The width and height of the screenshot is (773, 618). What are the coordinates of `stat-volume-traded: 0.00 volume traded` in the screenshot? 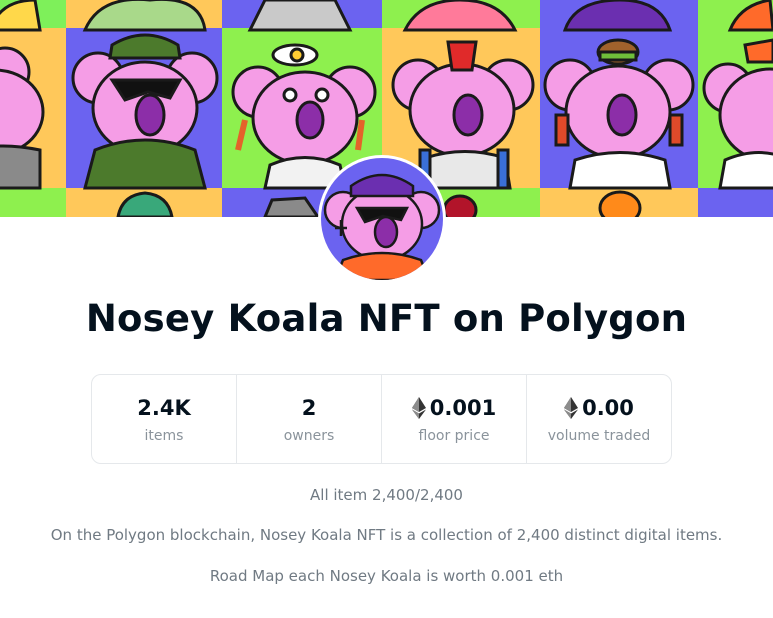 It's located at (599, 419).